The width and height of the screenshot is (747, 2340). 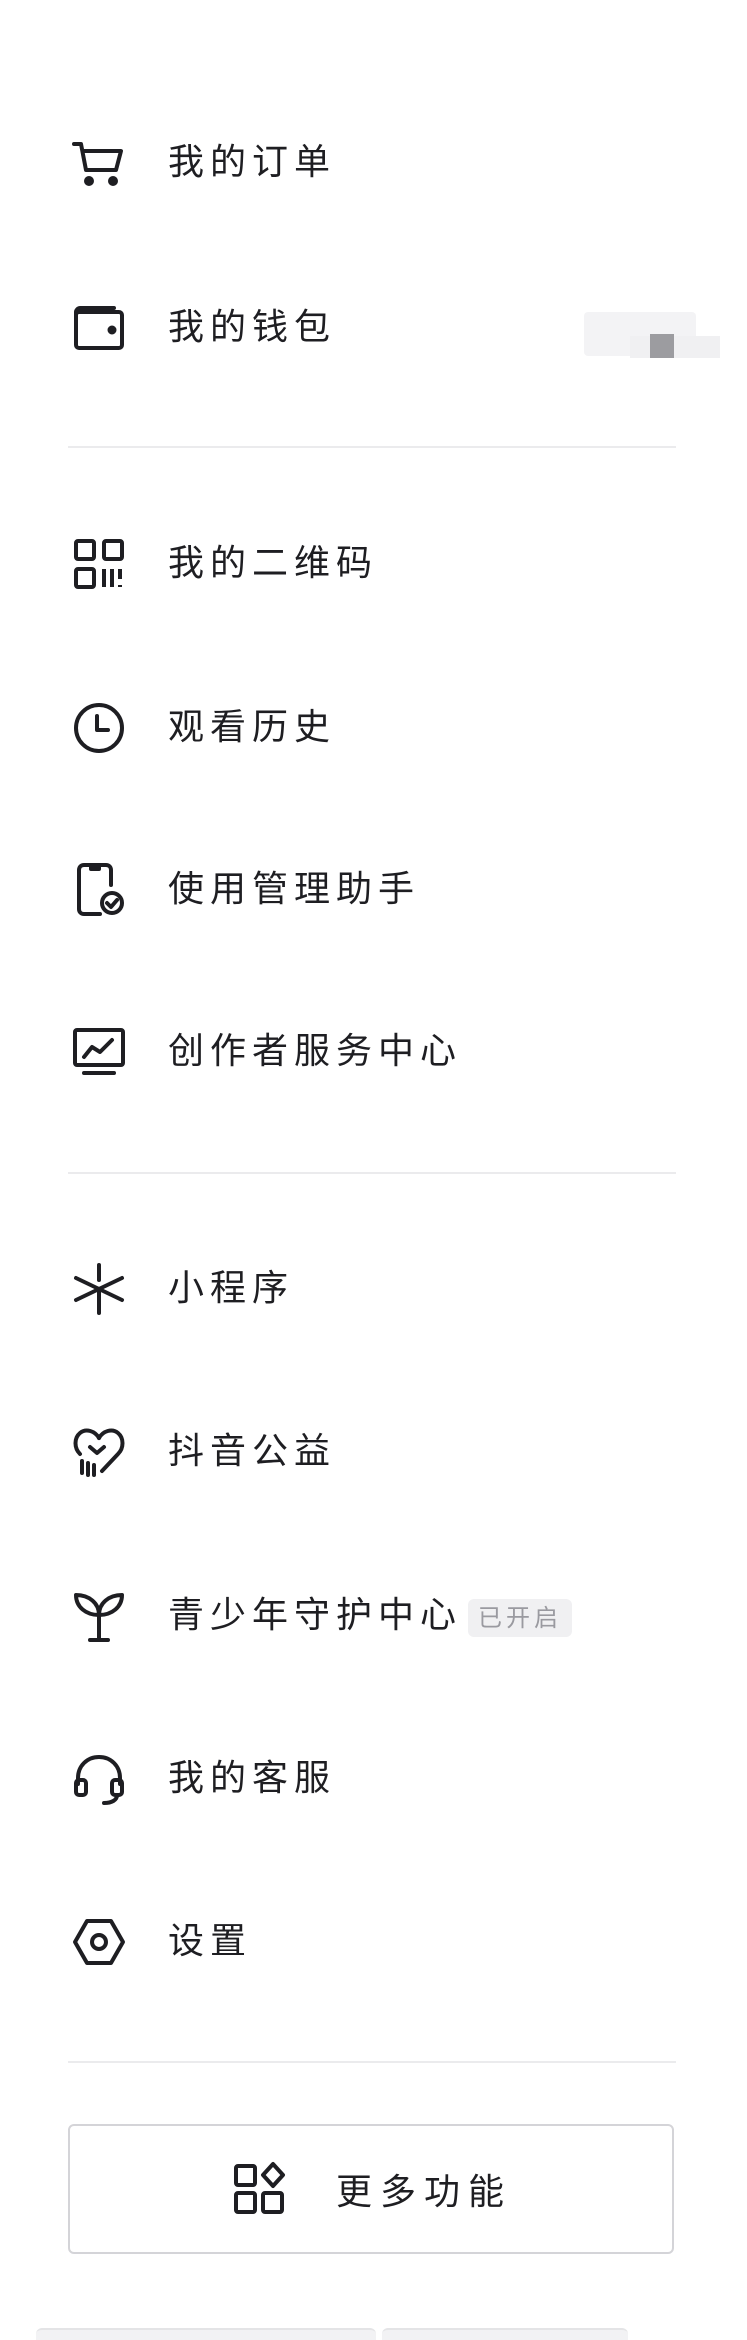 I want to click on menu-item-orders: 我的订单, so click(x=340, y=163).